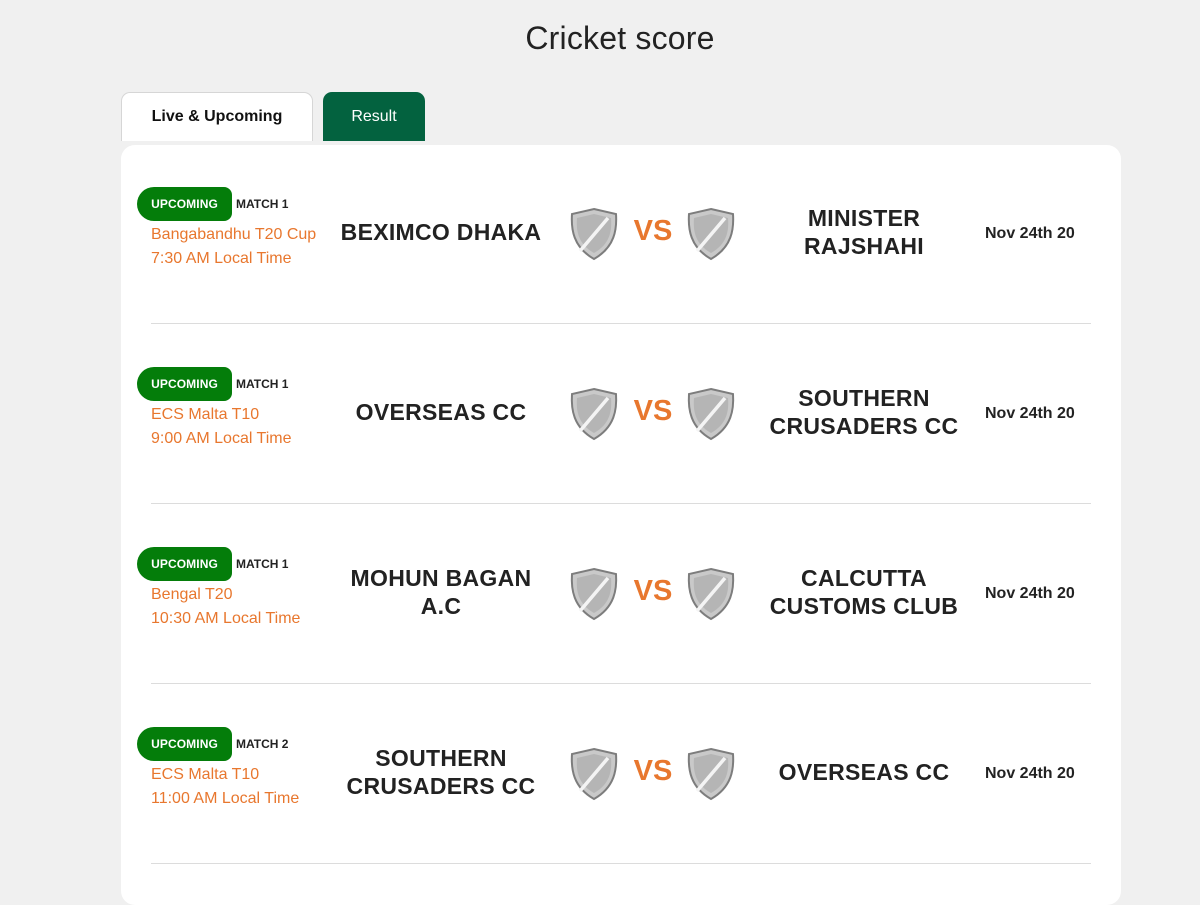 Image resolution: width=1200 pixels, height=905 pixels. Describe the element at coordinates (221, 258) in the screenshot. I see `match-time: 7:30 AM Local Time` at that location.